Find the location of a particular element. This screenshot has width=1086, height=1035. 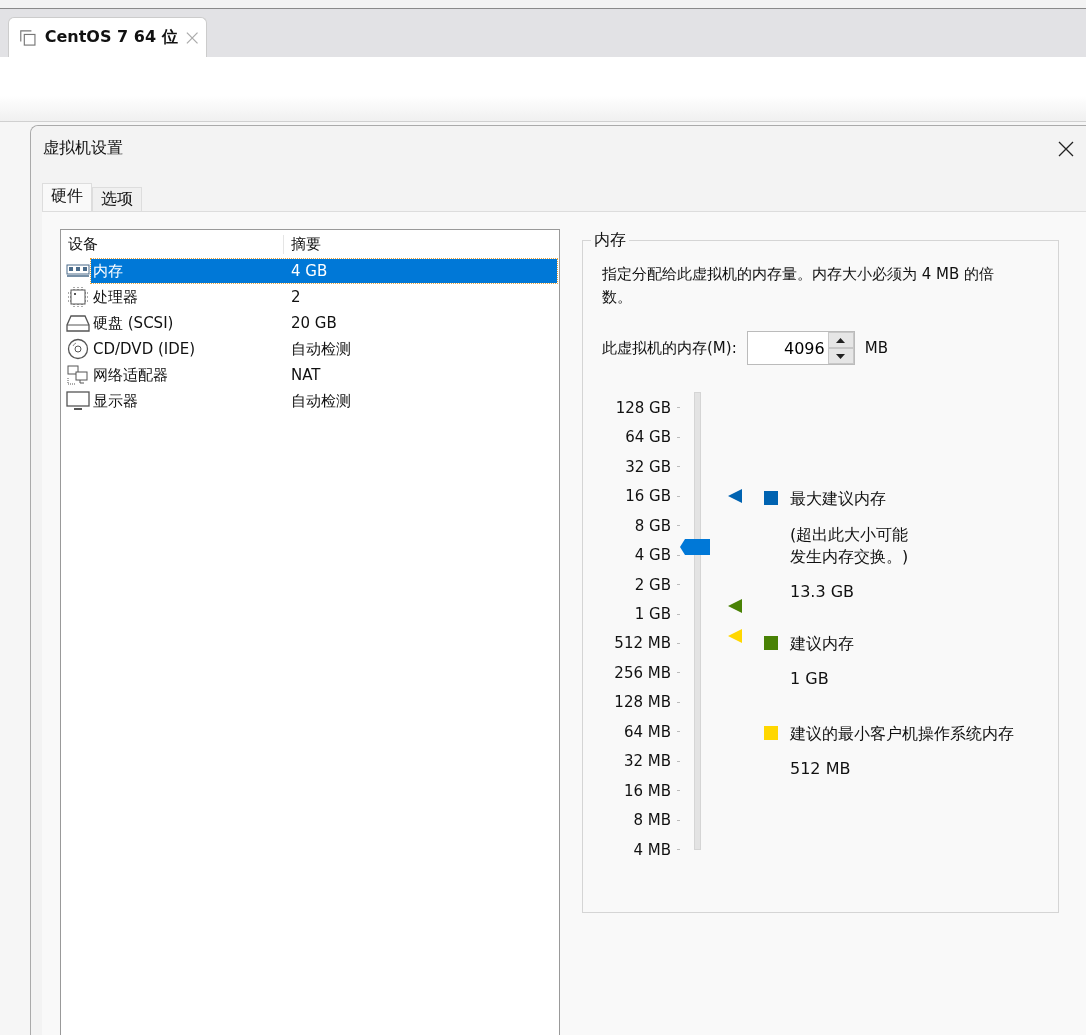

tick-label: 8 MB is located at coordinates (652, 820).